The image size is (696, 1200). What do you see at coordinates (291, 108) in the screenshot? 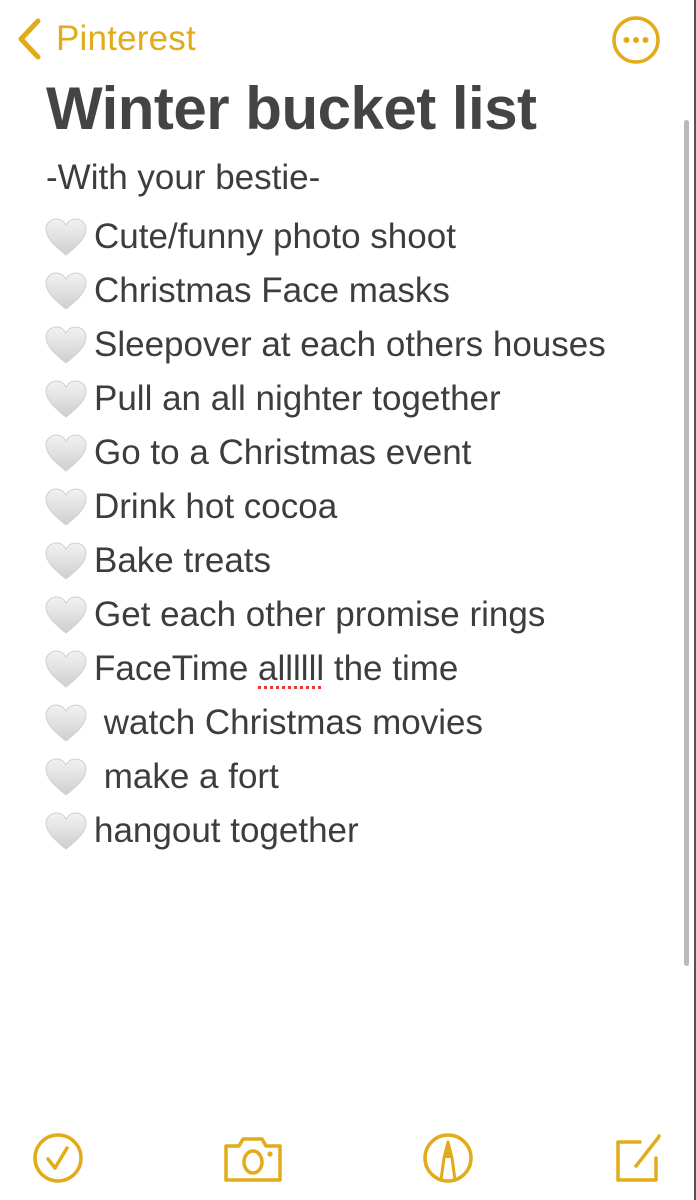
I see `note-title: Winter bucket list` at bounding box center [291, 108].